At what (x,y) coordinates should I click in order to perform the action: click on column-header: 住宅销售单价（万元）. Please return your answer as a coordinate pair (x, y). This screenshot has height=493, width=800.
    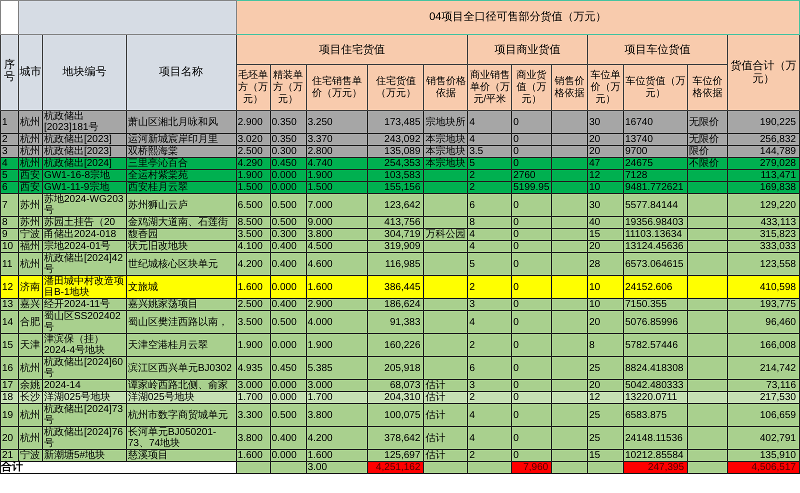
    Looking at the image, I should click on (337, 87).